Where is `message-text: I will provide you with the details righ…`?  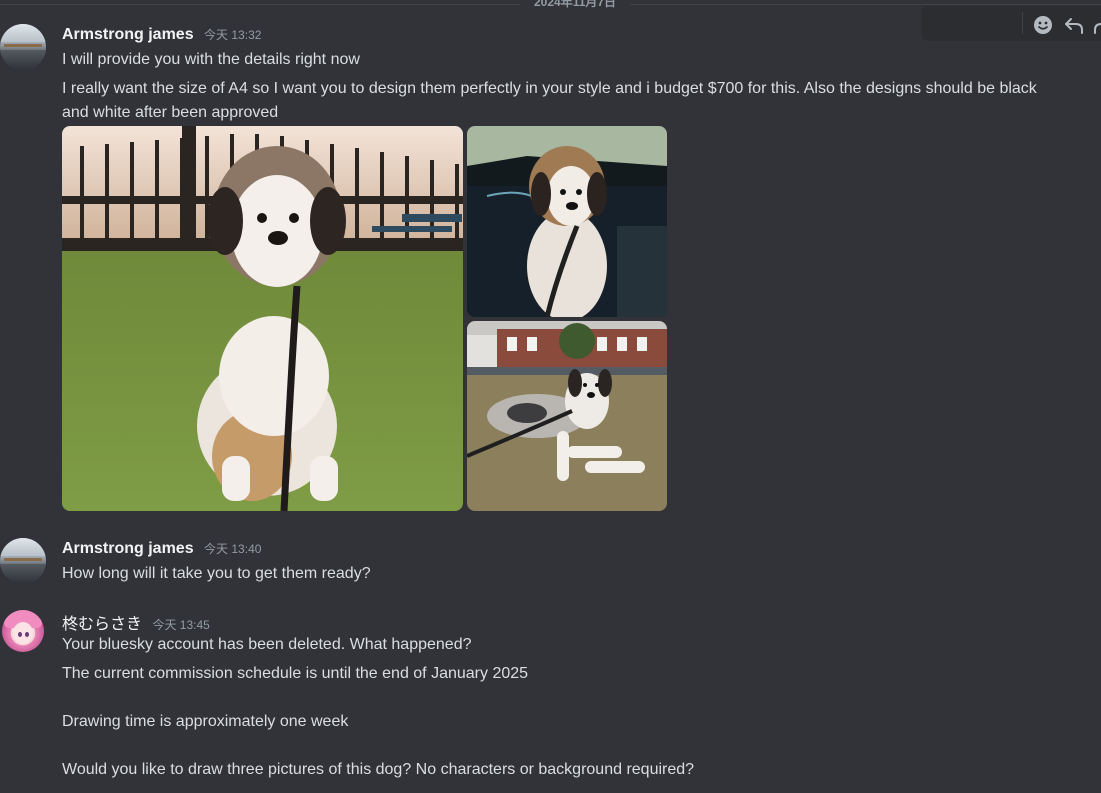 message-text: I will provide you with the details righ… is located at coordinates (211, 59).